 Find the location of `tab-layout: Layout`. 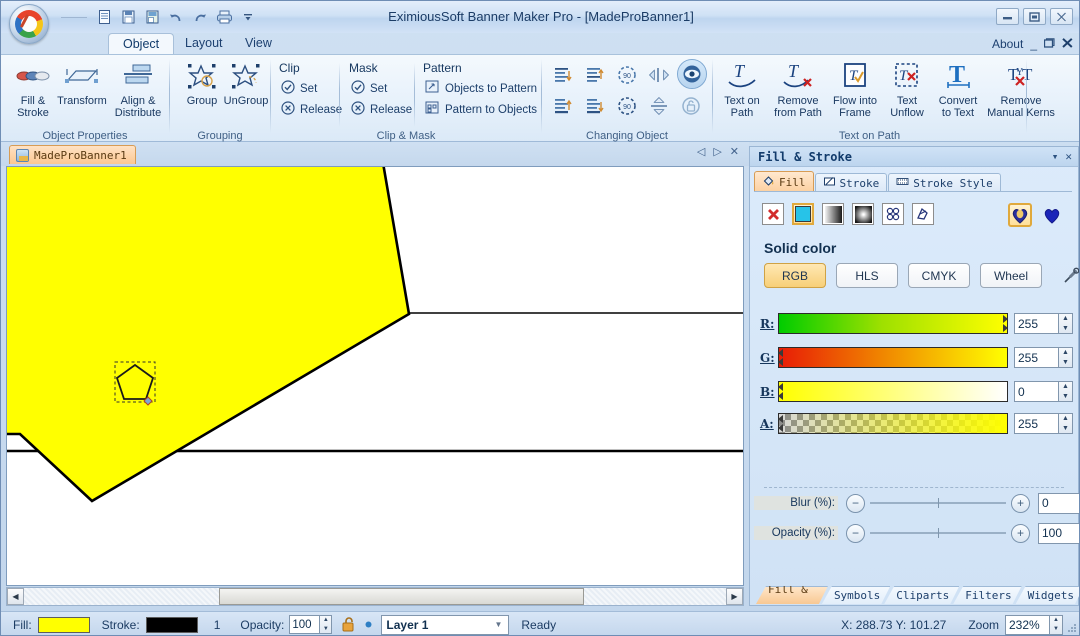

tab-layout: Layout is located at coordinates (204, 44).